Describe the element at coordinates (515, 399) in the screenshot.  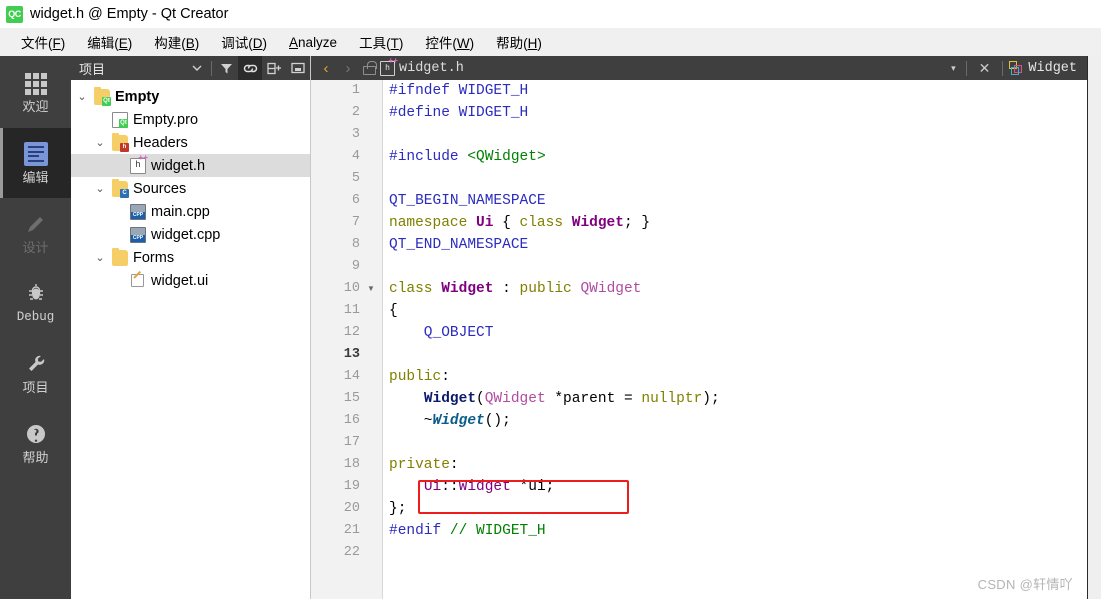
I see `code-token: QWidget` at that location.